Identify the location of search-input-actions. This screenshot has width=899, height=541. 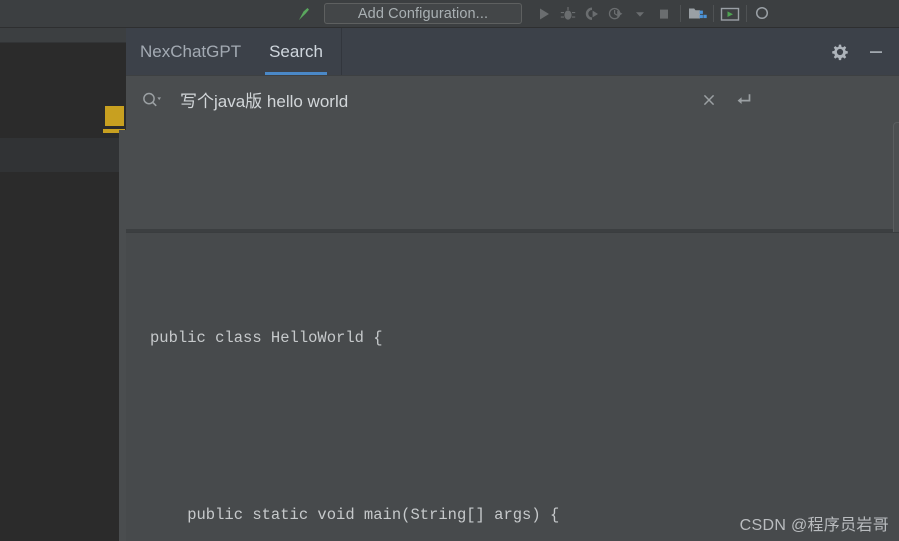
(733, 100).